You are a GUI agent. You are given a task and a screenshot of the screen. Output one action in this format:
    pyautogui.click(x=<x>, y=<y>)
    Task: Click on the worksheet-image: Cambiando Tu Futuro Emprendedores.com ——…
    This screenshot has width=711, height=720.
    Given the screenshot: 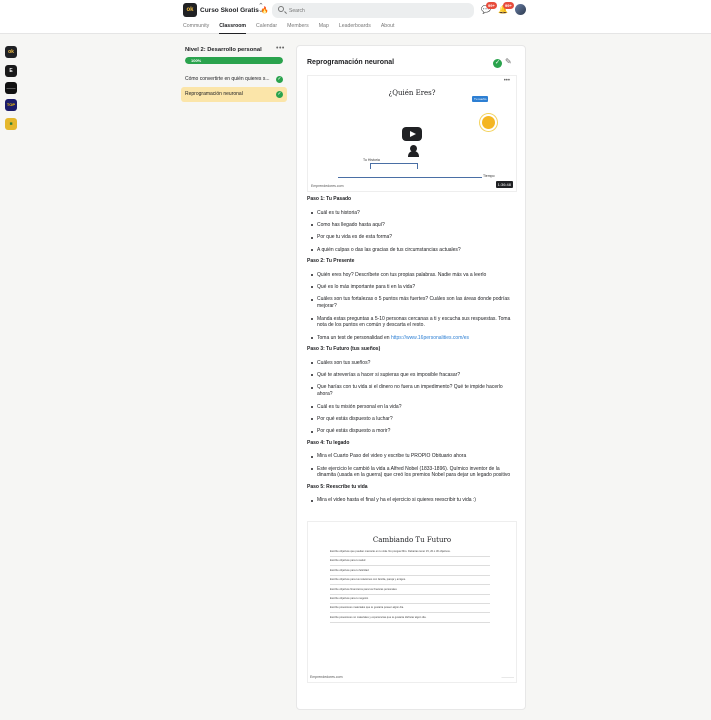 What is the action you would take?
    pyautogui.click(x=412, y=602)
    